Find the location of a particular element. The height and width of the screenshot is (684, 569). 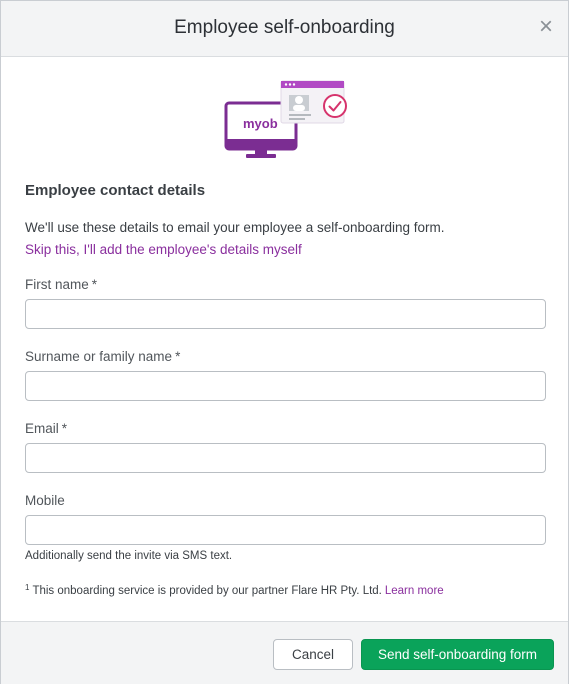

send-self-onboarding-form-button: Send self-onboarding form is located at coordinates (457, 654).